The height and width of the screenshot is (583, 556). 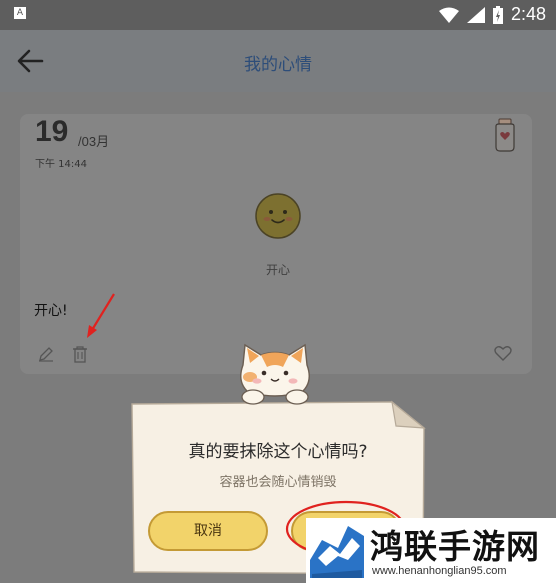 What do you see at coordinates (278, 216) in the screenshot?
I see `happy-face-icon` at bounding box center [278, 216].